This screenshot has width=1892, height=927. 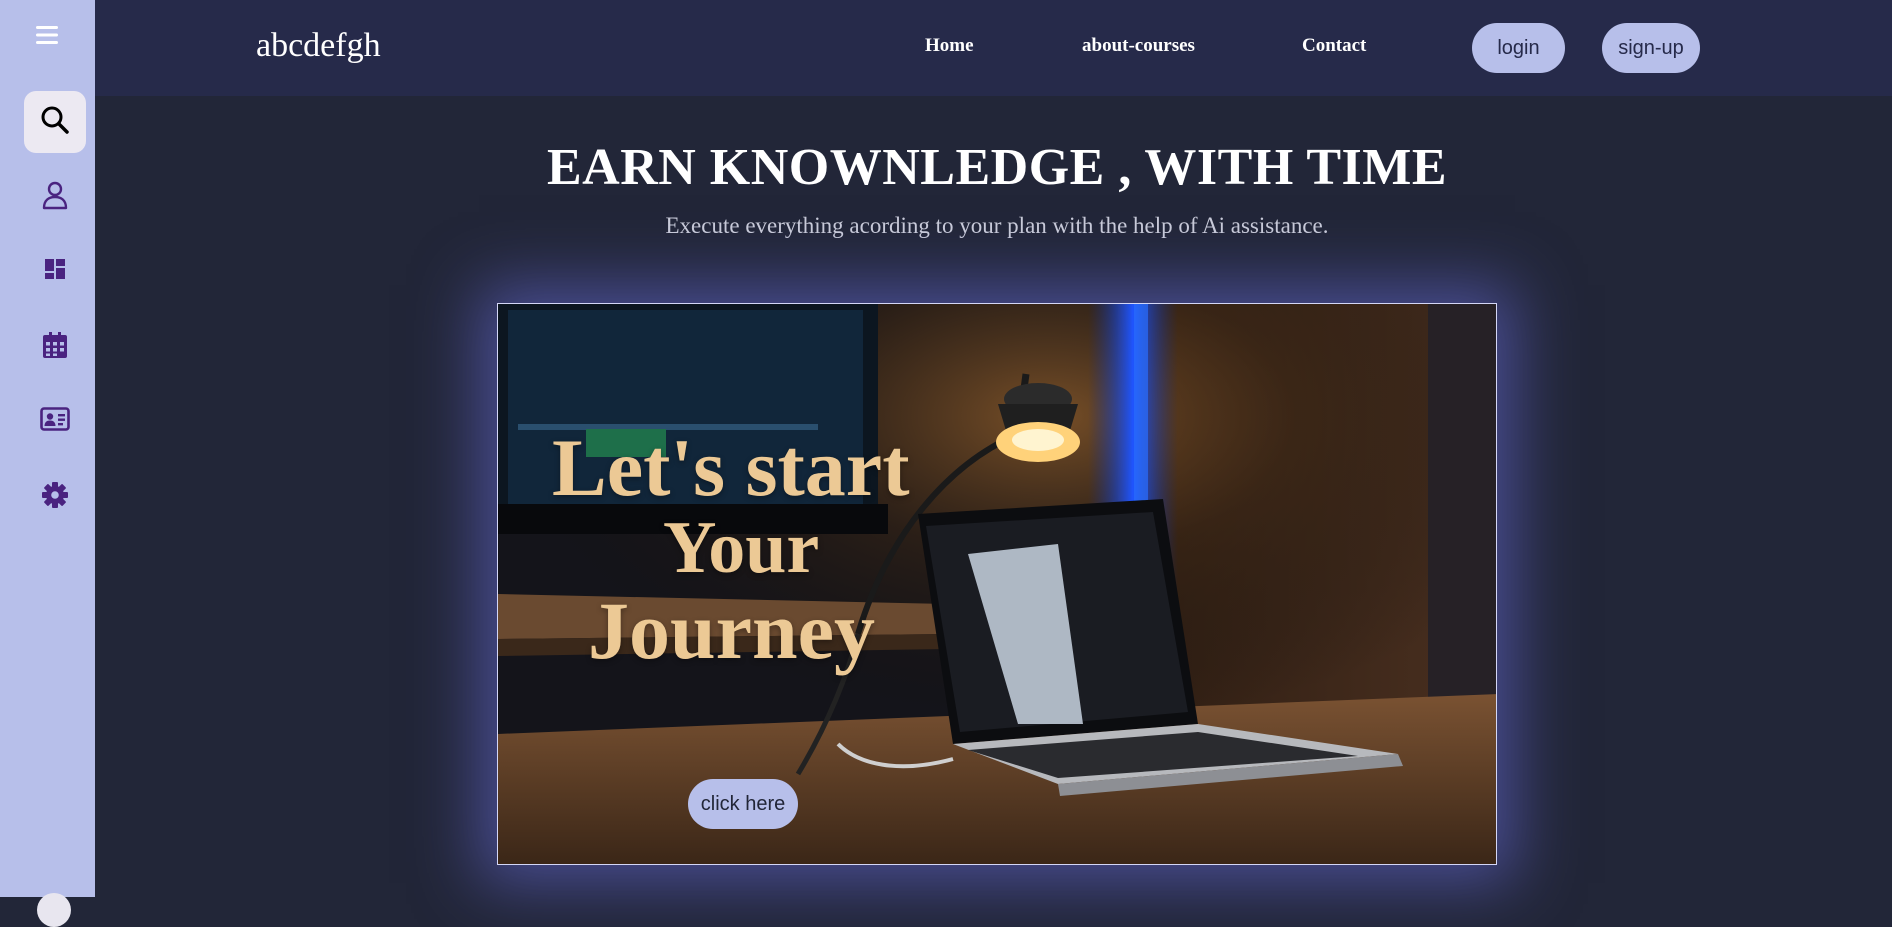 I want to click on id-card-icon, so click(x=55, y=421).